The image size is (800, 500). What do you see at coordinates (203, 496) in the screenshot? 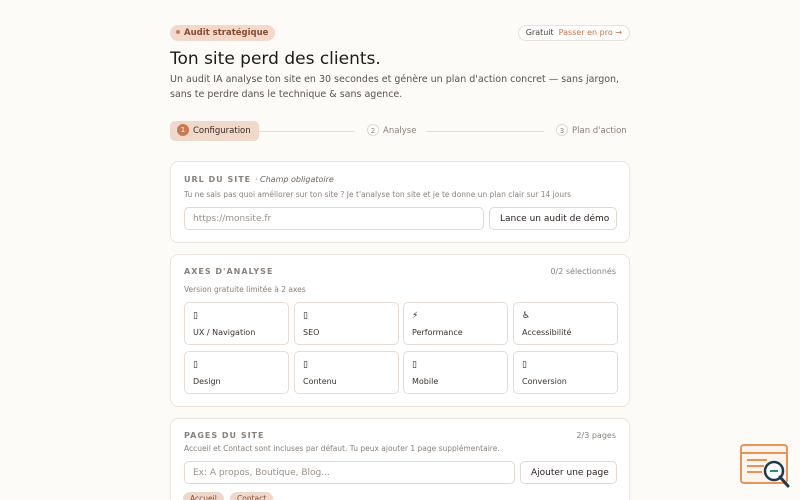
I see `page-chip-accueil: Accueil` at bounding box center [203, 496].